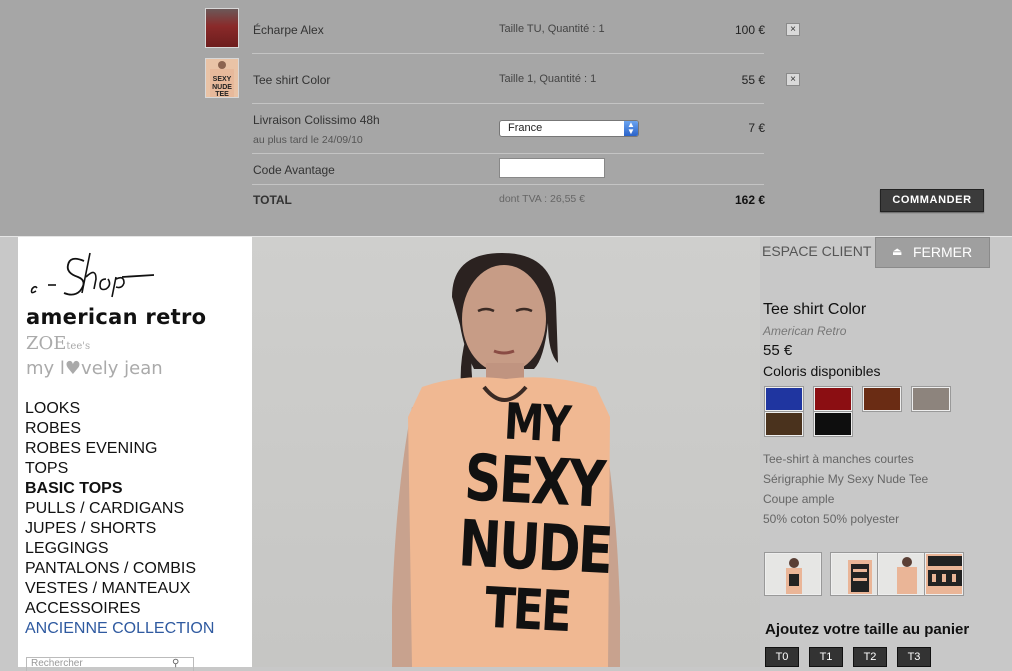 Image resolution: width=1012 pixels, height=671 pixels. What do you see at coordinates (485, 209) in the screenshot?
I see `total-row: TOTAL dont TVA : 26,55 € 162 €` at bounding box center [485, 209].